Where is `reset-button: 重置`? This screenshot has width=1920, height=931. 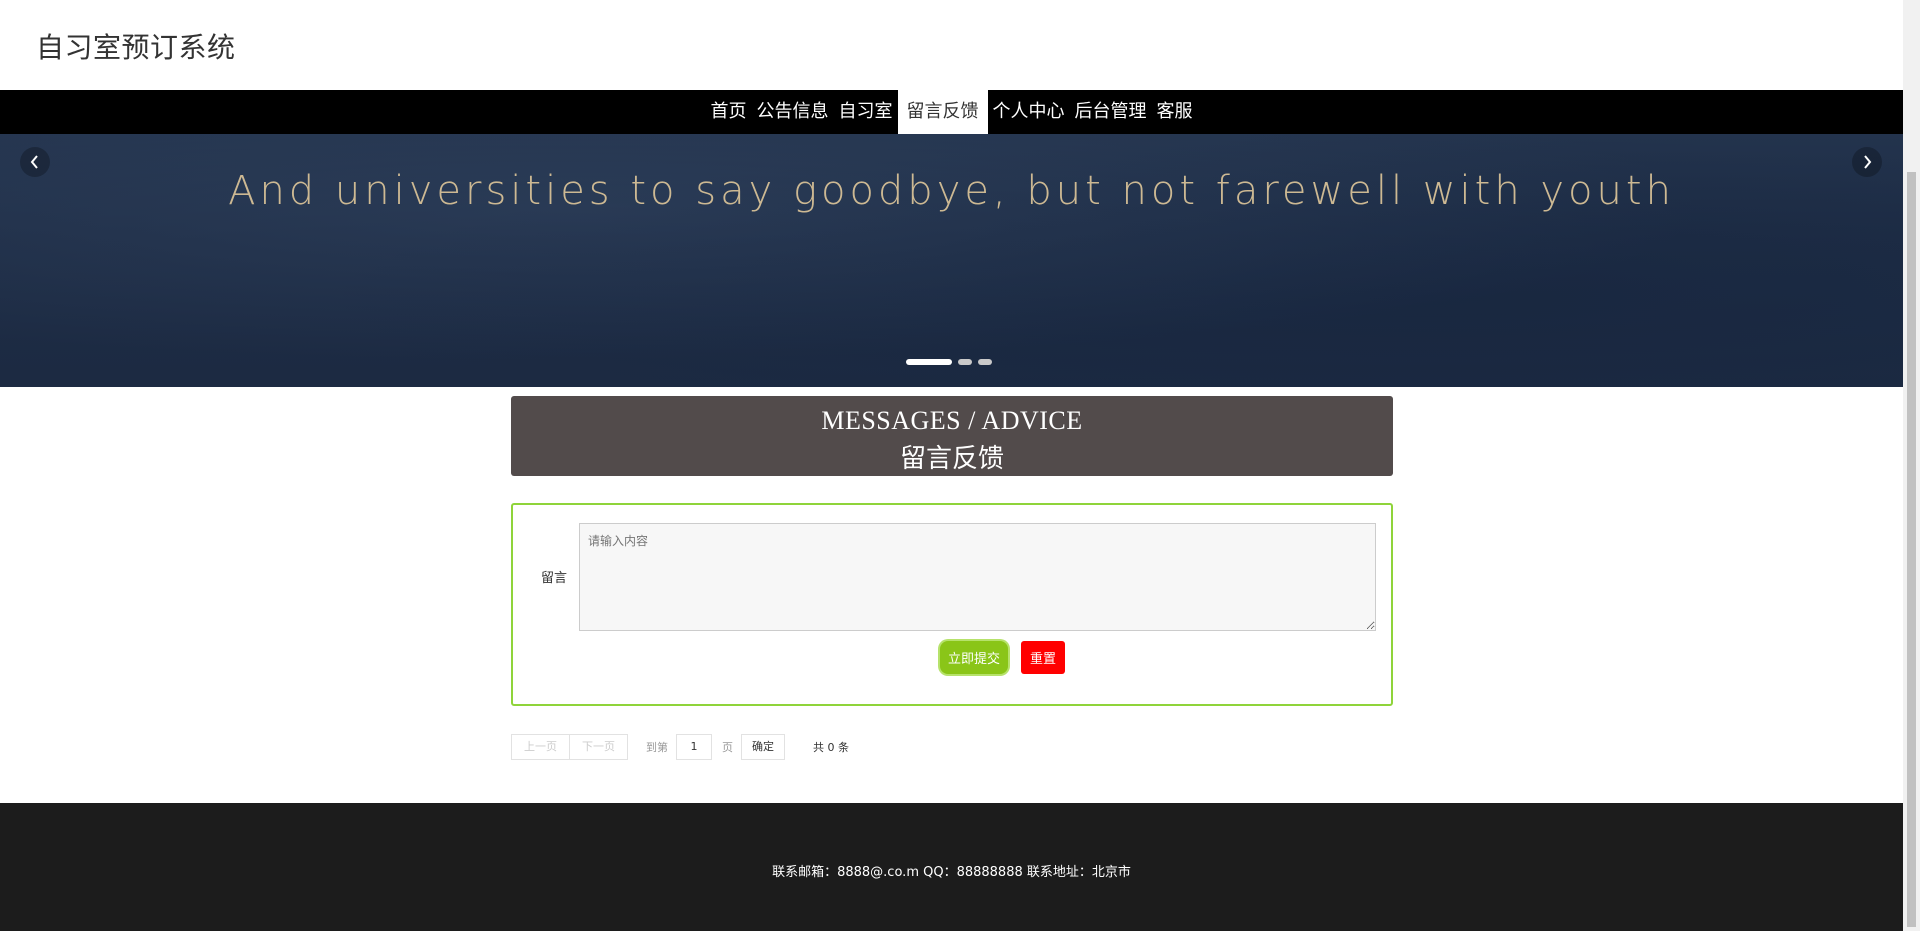 reset-button: 重置 is located at coordinates (1043, 657).